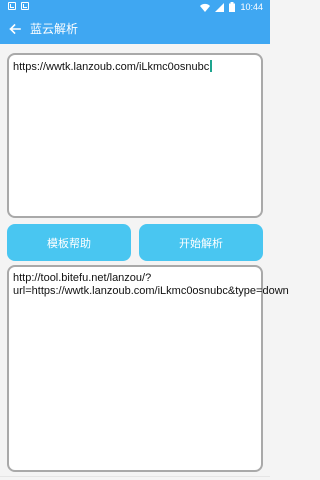  I want to click on template-help-button: 模板帮助, so click(69, 242).